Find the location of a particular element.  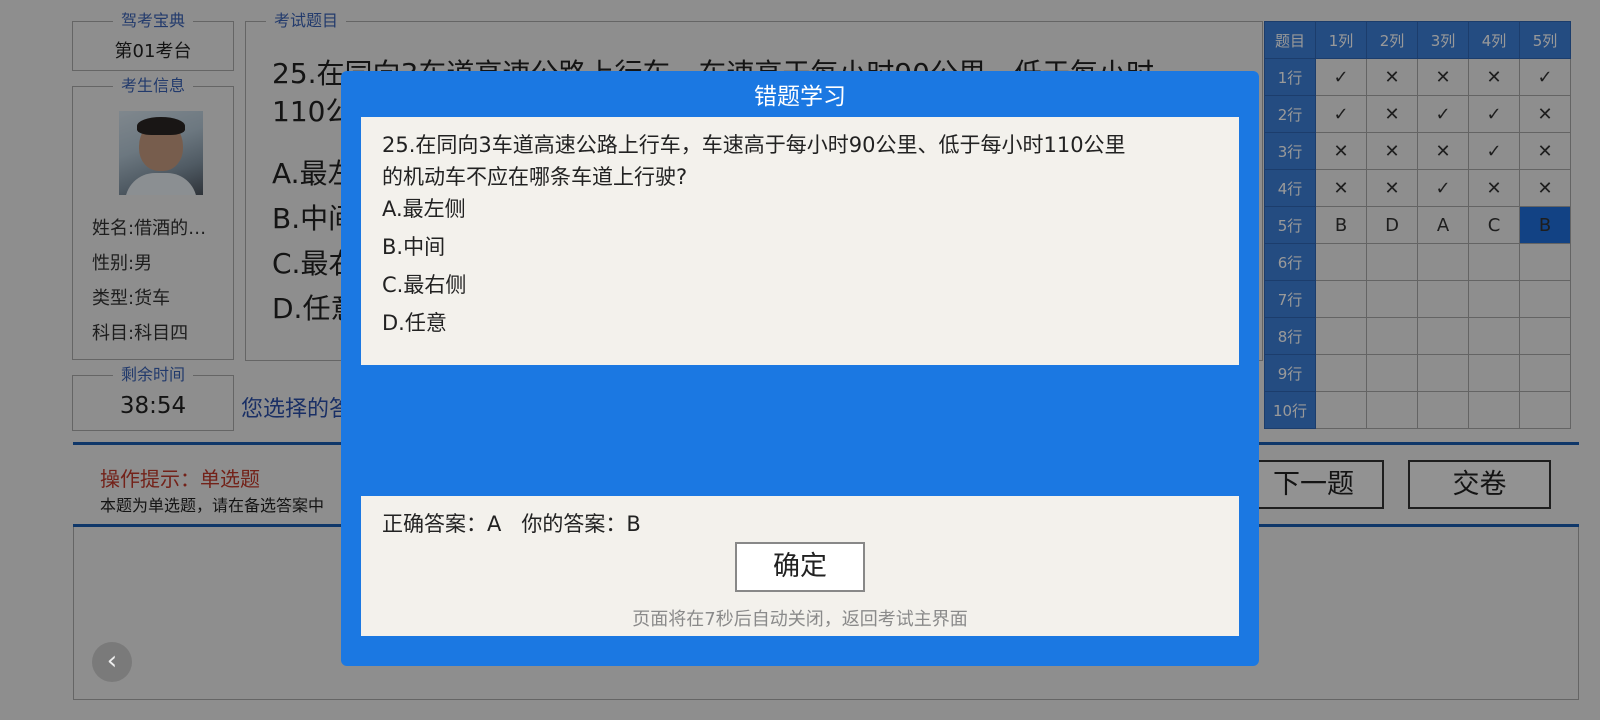

chevron-left-icon: ‹ is located at coordinates (112, 661).